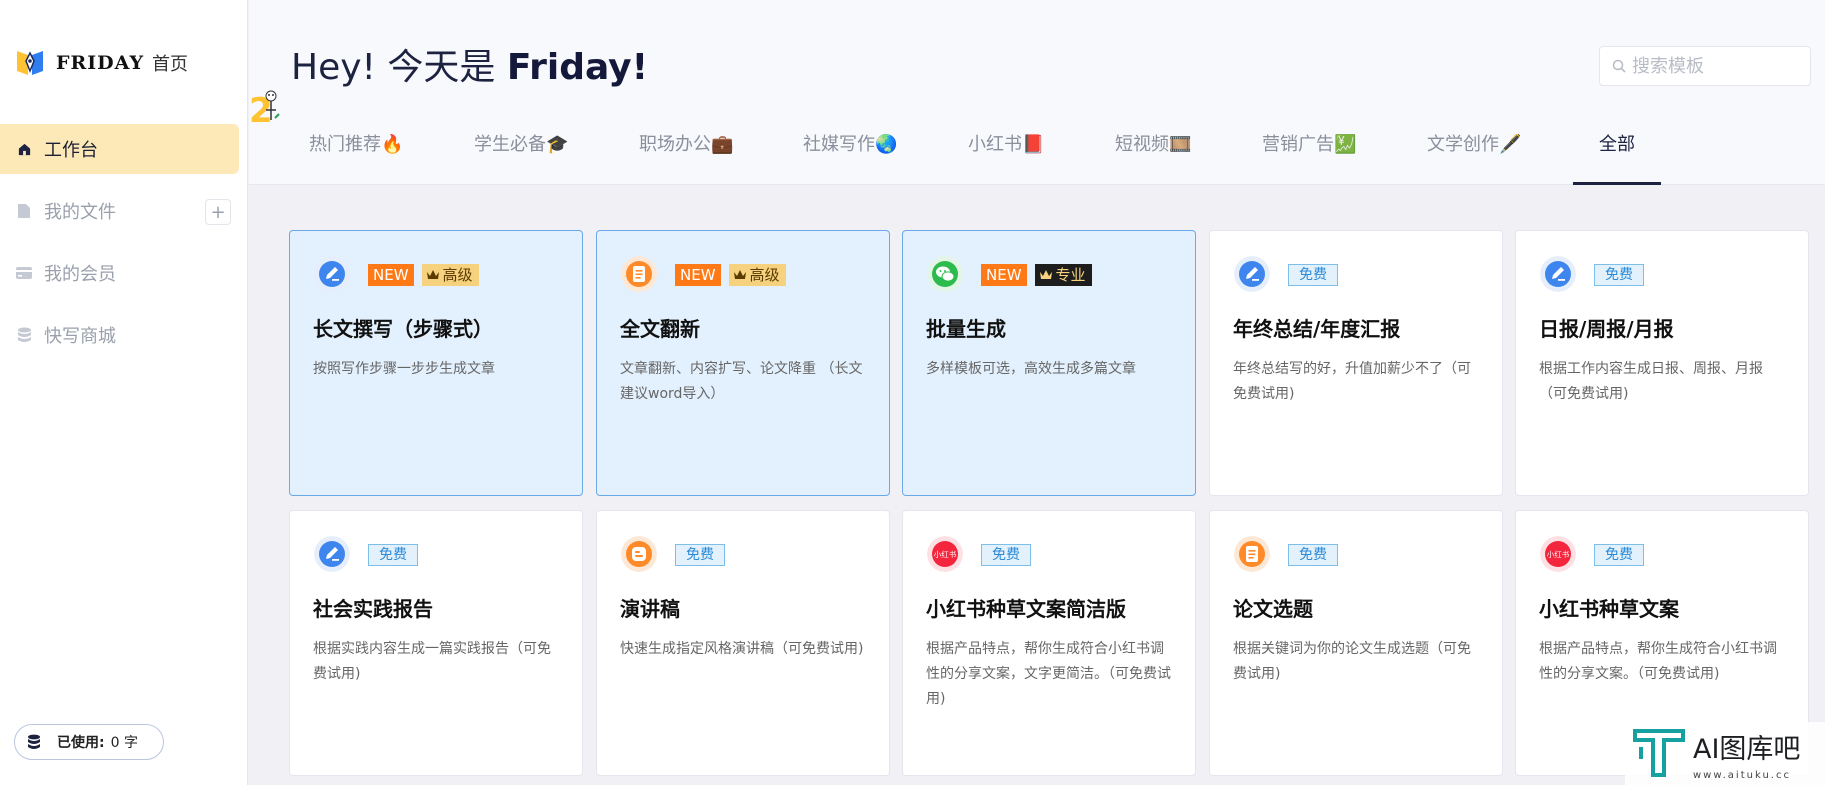 This screenshot has width=1825, height=785. I want to click on brand-name: FRIDAY, so click(100, 63).